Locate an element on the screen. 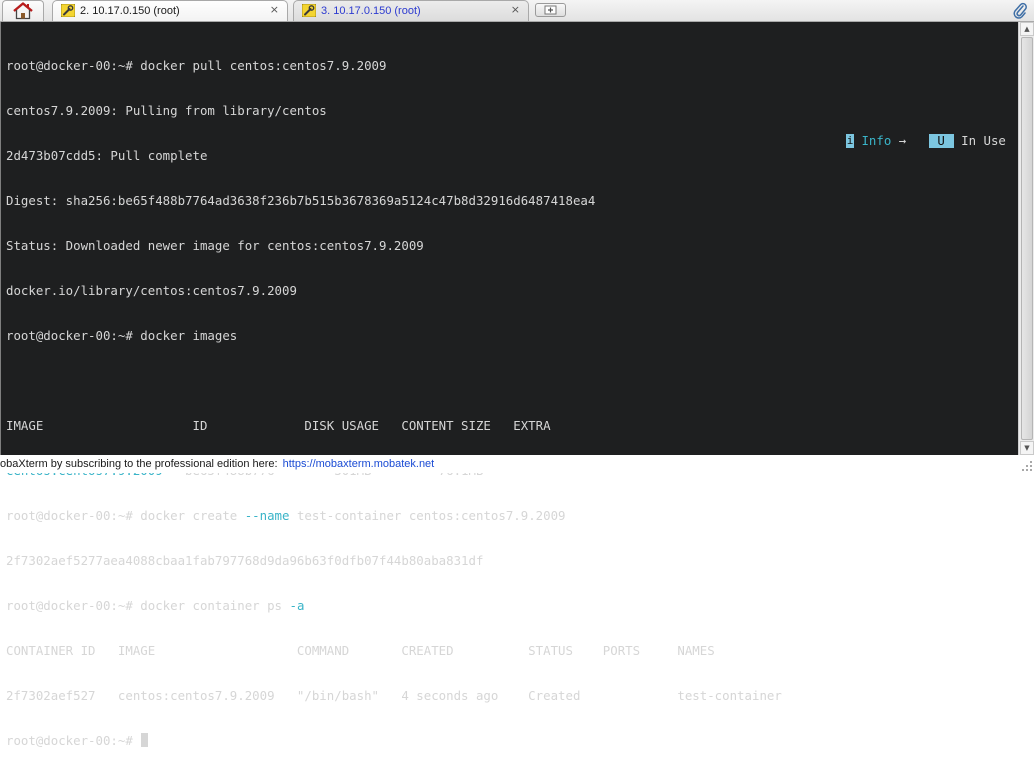 The height and width of the screenshot is (778, 1034). command-text: root@docker-00:~# docker container ps is located at coordinates (148, 605).